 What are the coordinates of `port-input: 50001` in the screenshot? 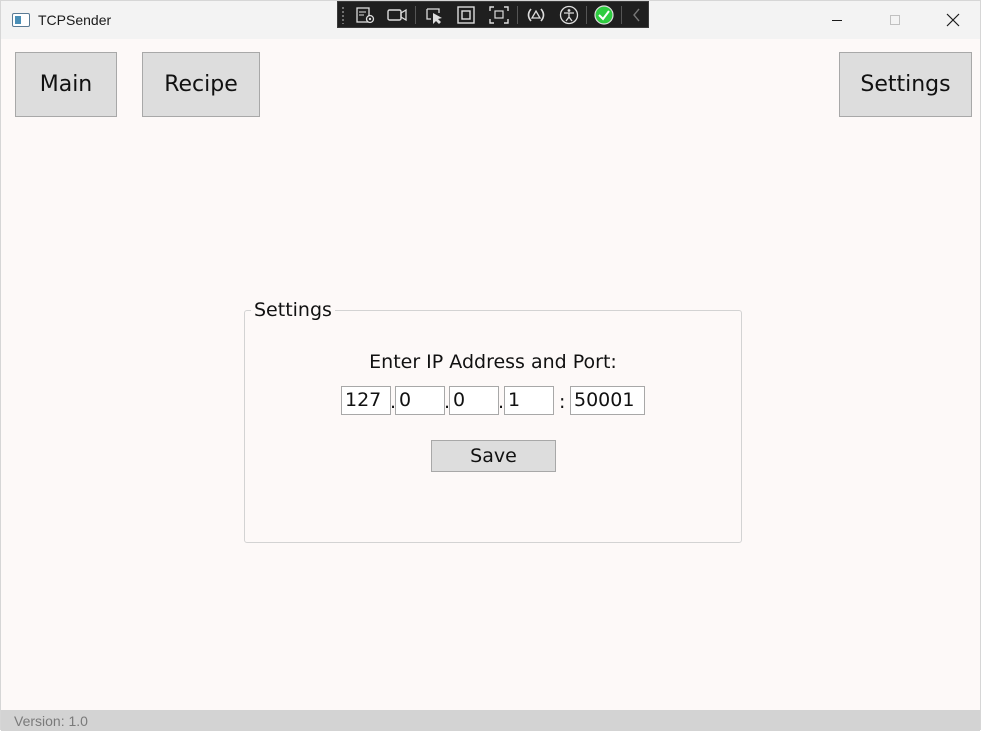 It's located at (607, 400).